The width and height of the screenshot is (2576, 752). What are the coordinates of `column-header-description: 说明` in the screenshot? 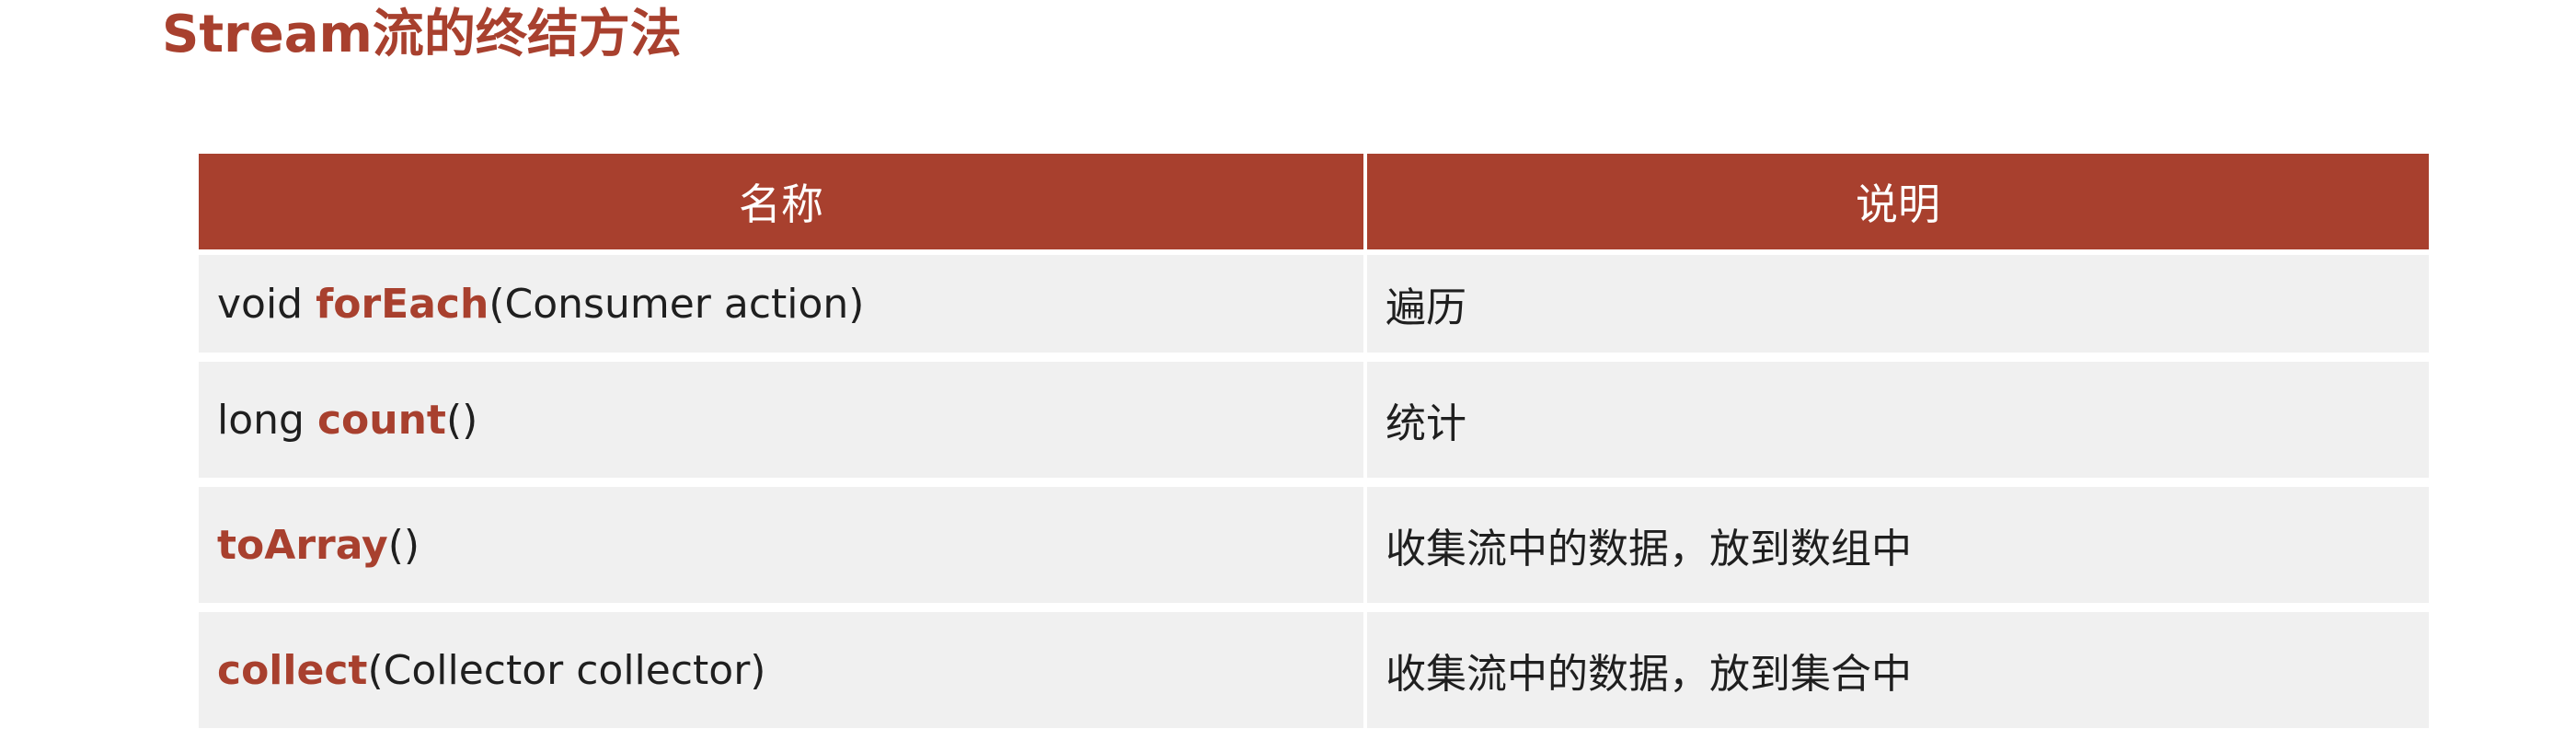 It's located at (1898, 201).